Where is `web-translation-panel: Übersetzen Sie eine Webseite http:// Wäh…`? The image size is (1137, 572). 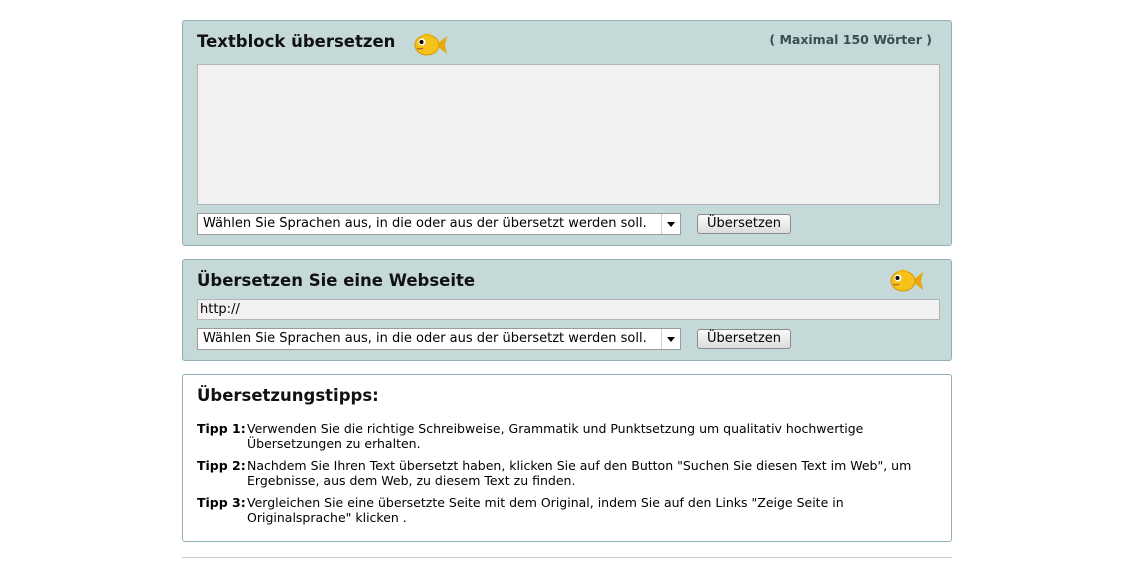 web-translation-panel: Übersetzen Sie eine Webseite http:// Wäh… is located at coordinates (567, 310).